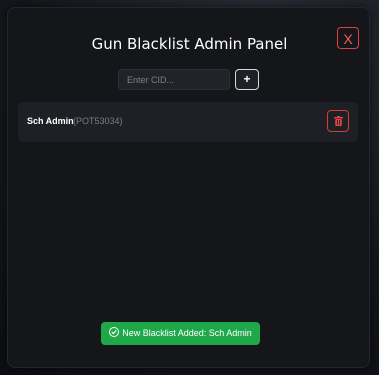  Describe the element at coordinates (187, 333) in the screenshot. I see `toast-message: New Blacklist Added: Sch Admin` at that location.